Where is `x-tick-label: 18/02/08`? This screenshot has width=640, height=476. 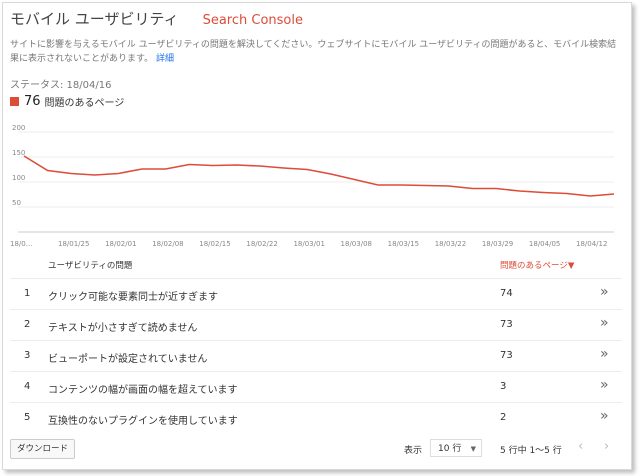 x-tick-label: 18/02/08 is located at coordinates (167, 244).